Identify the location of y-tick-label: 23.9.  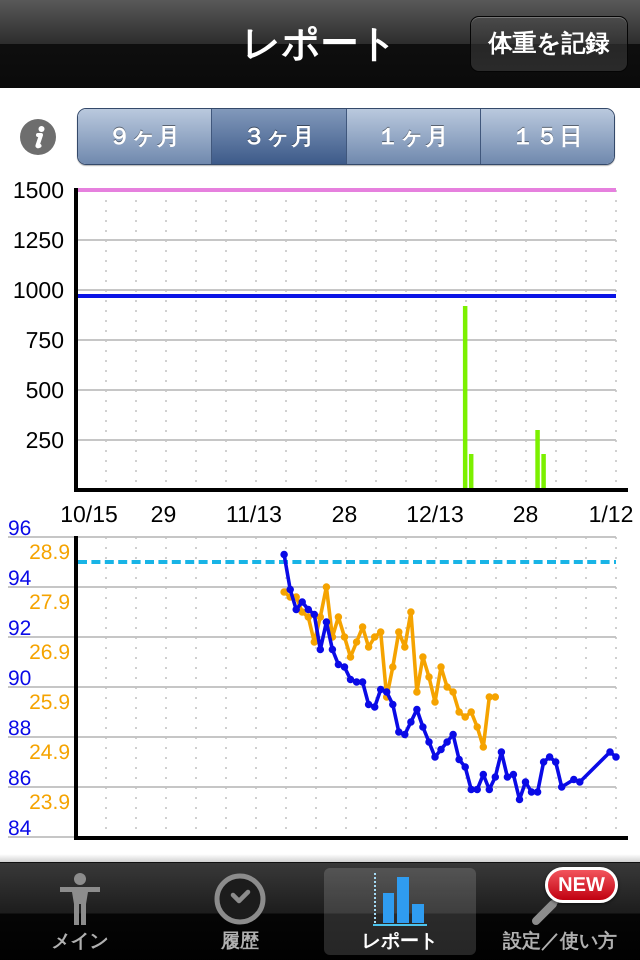
(49, 802).